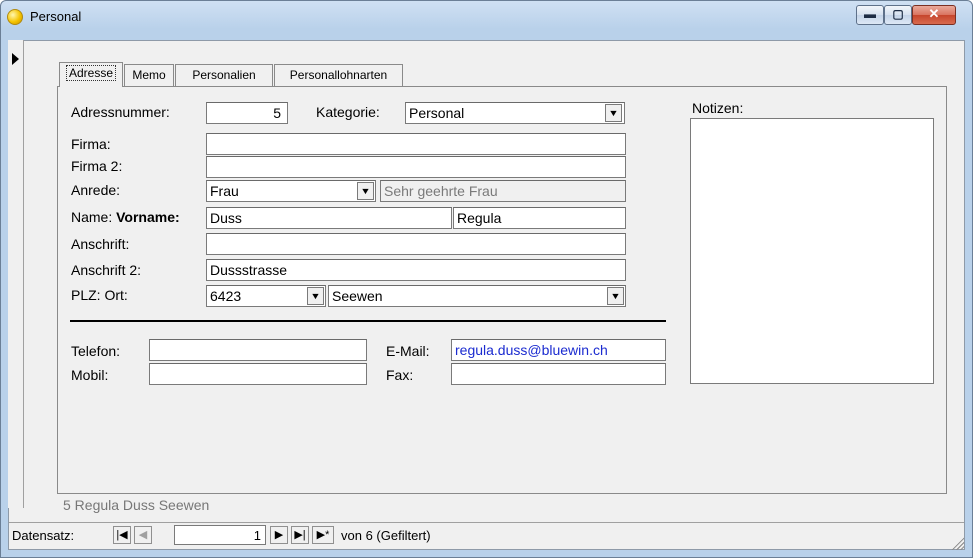  What do you see at coordinates (486, 535) in the screenshot?
I see `record-navigation-bar` at bounding box center [486, 535].